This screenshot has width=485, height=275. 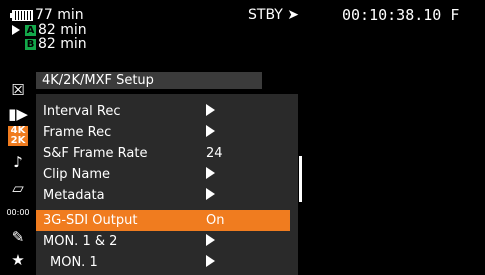 I want to click on wrench-icon: ✎, so click(x=18, y=237).